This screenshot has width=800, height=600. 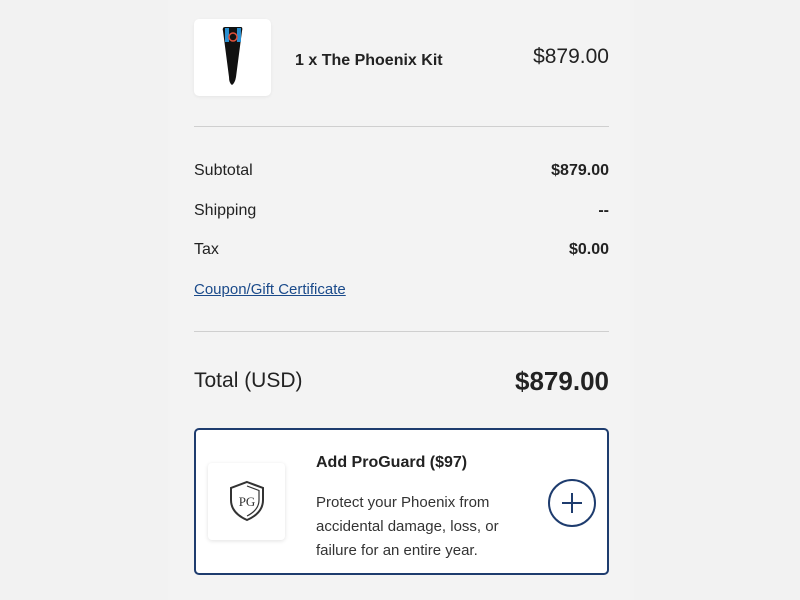 I want to click on shipping-label: Shipping, so click(x=225, y=210).